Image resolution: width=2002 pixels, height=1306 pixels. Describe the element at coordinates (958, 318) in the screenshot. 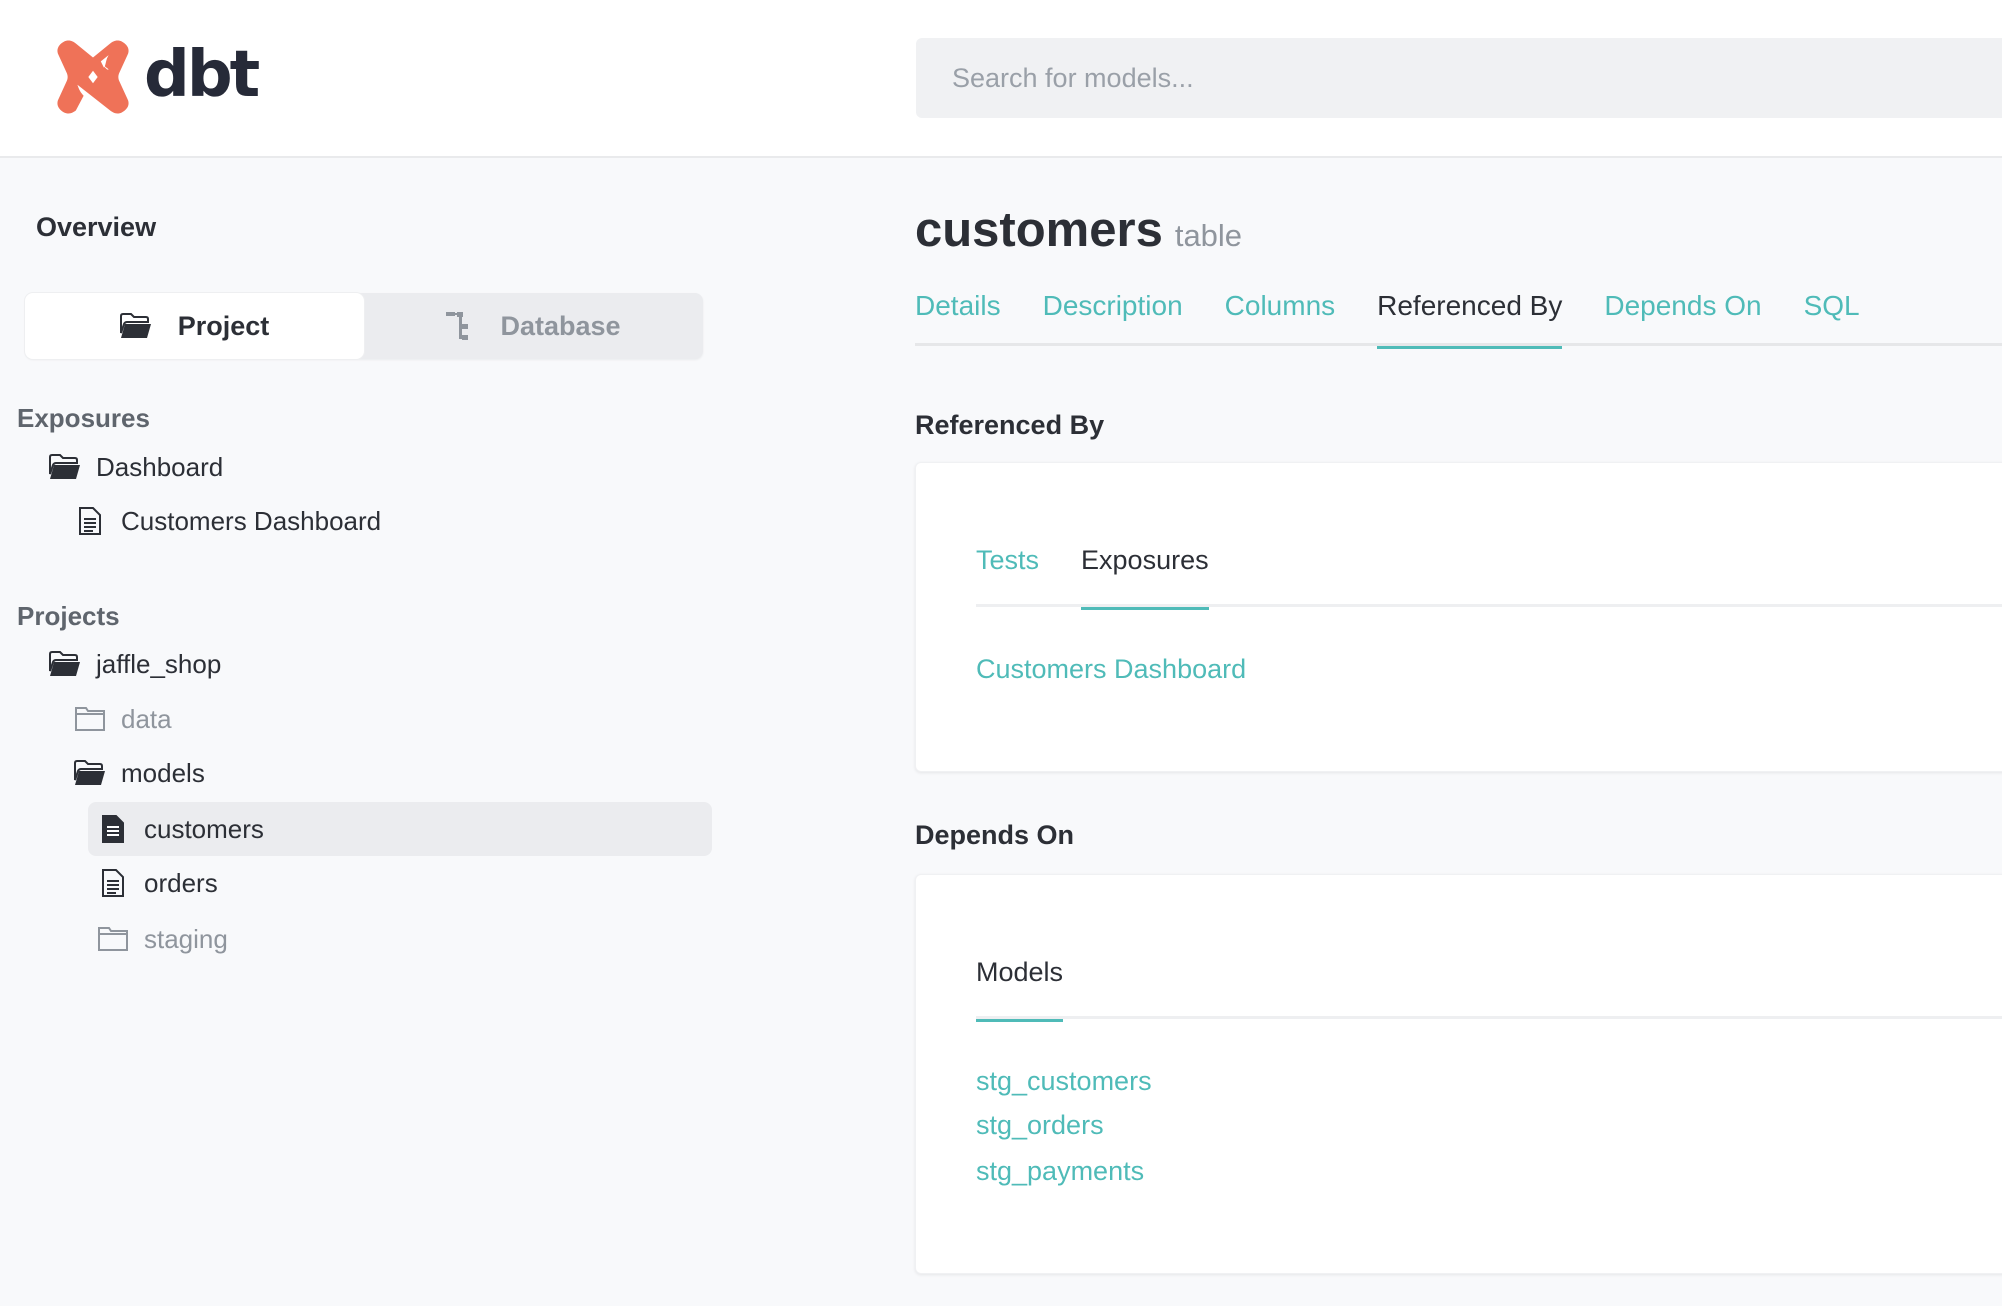

I see `tab-details: Details` at that location.